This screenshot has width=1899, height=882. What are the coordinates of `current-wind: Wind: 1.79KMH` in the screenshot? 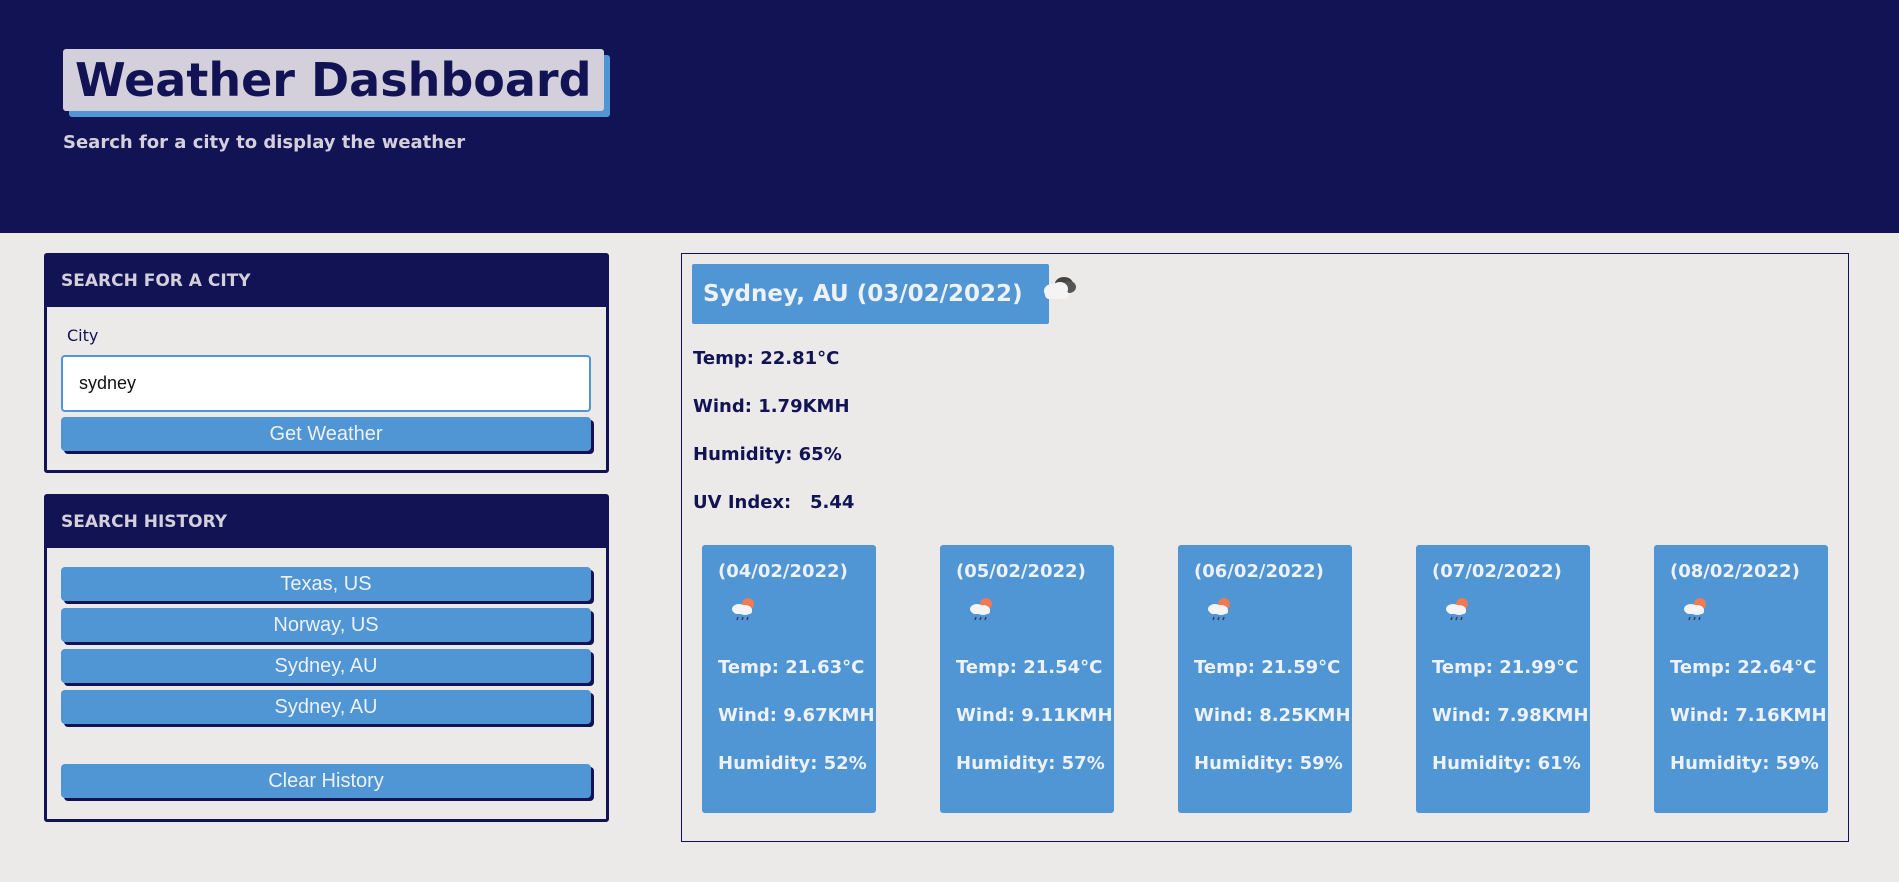 It's located at (771, 406).